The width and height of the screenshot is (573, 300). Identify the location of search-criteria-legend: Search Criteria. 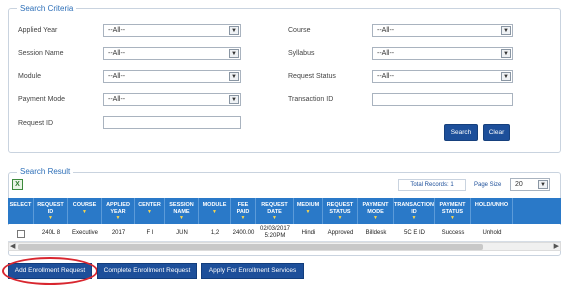
(47, 8).